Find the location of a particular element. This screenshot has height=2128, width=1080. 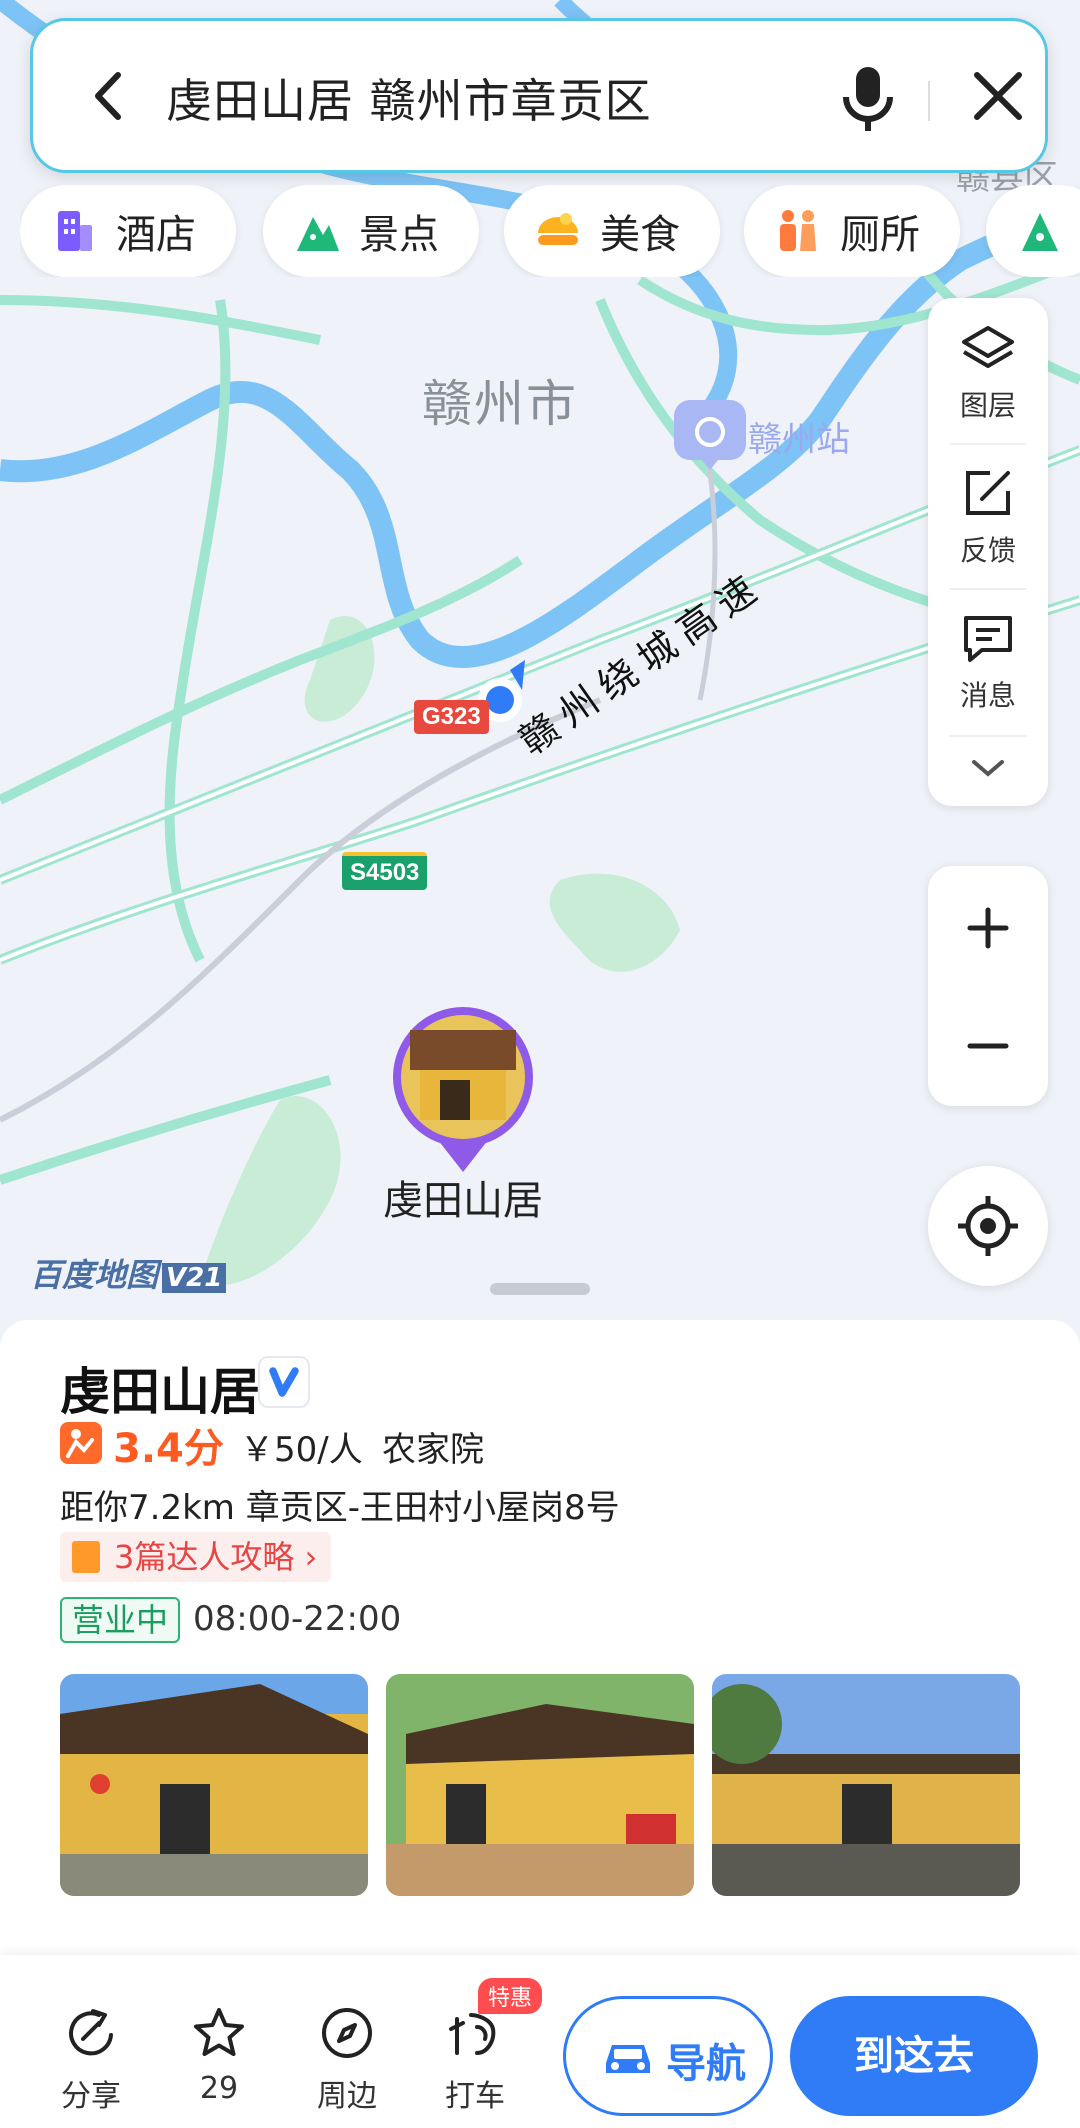

chip-scenic: 景点 is located at coordinates (371, 231).